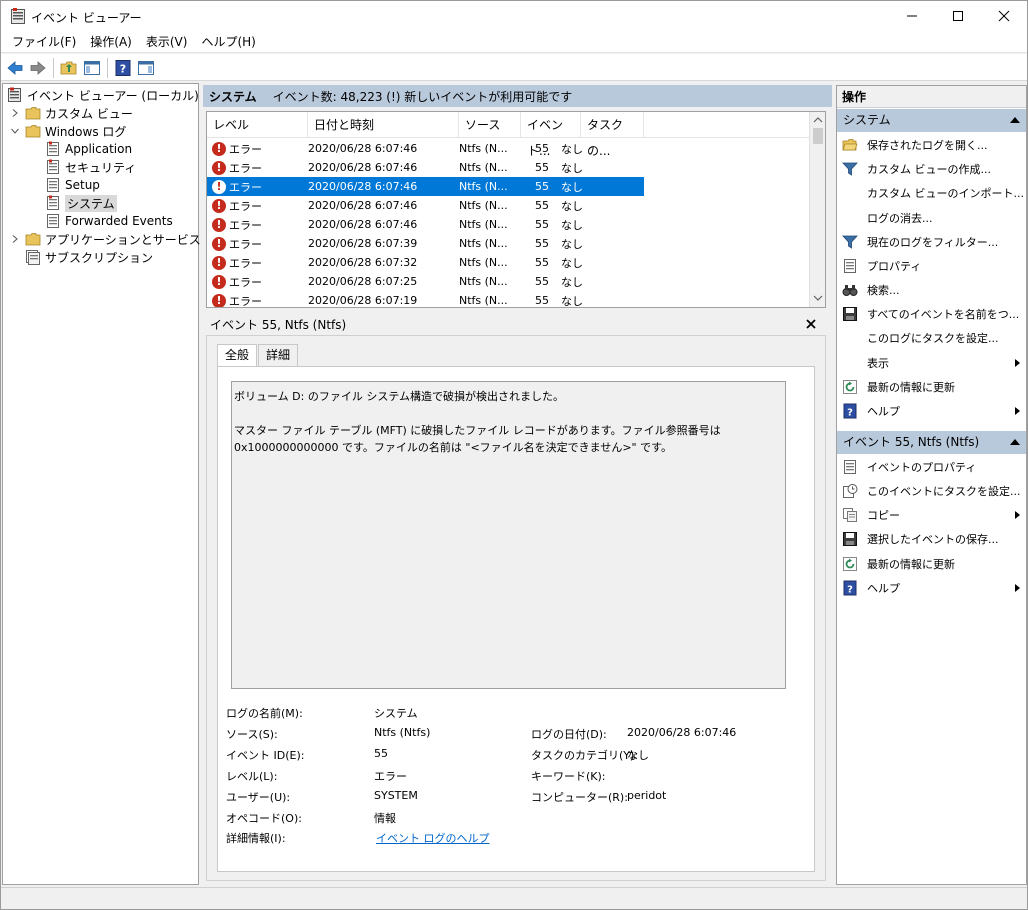 The image size is (1028, 910). I want to click on tree-setup-log: Setup, so click(72, 185).